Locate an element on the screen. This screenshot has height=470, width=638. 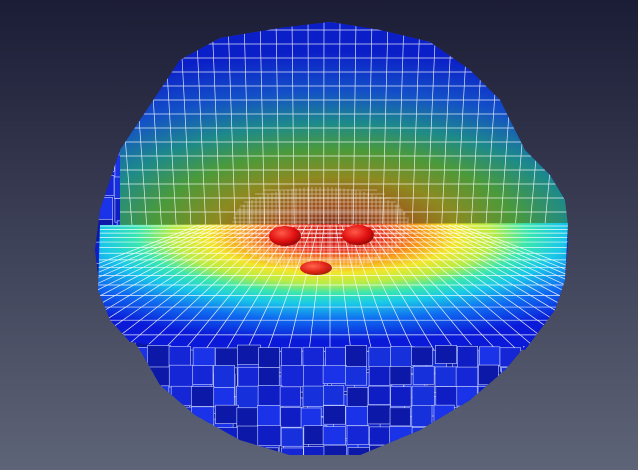
marker-left is located at coordinates (285, 236).